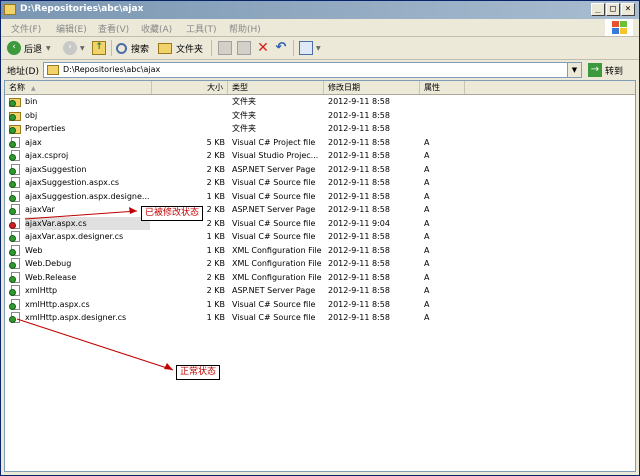 This screenshot has height=476, width=640. What do you see at coordinates (172, 213) in the screenshot?
I see `callout-modified: 已被修改状态` at bounding box center [172, 213].